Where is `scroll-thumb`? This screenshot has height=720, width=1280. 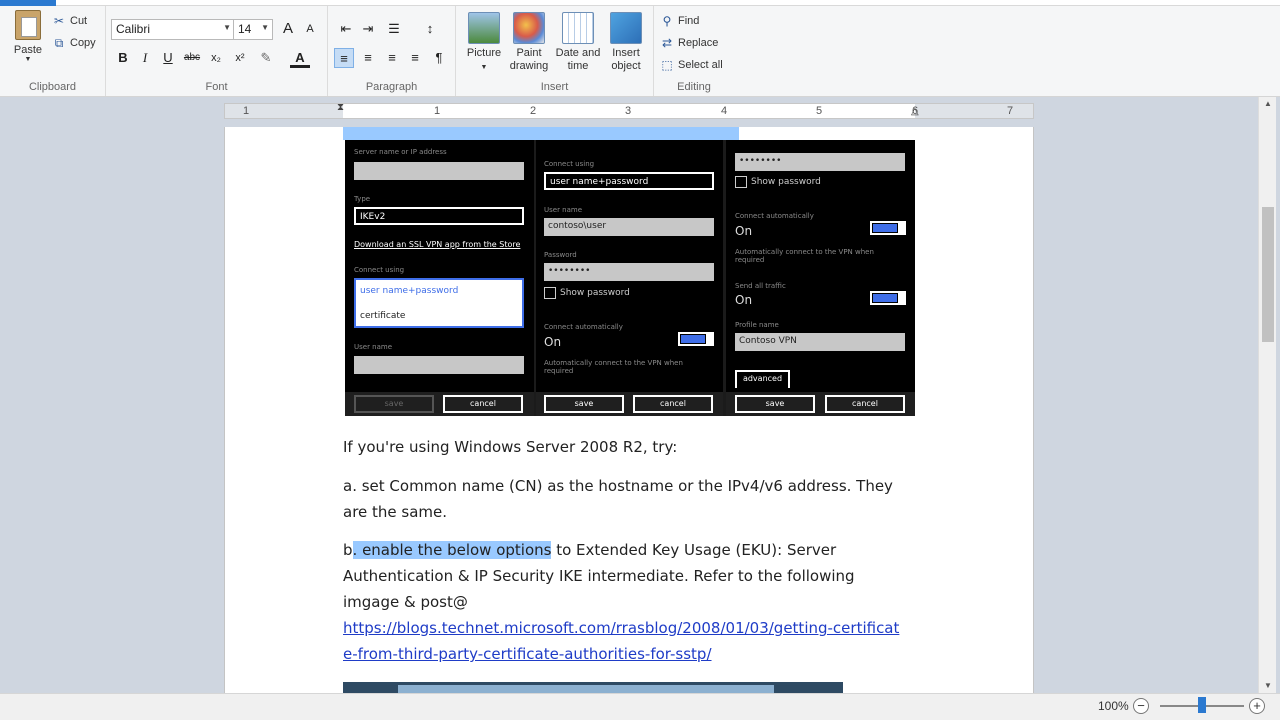 scroll-thumb is located at coordinates (1268, 274).